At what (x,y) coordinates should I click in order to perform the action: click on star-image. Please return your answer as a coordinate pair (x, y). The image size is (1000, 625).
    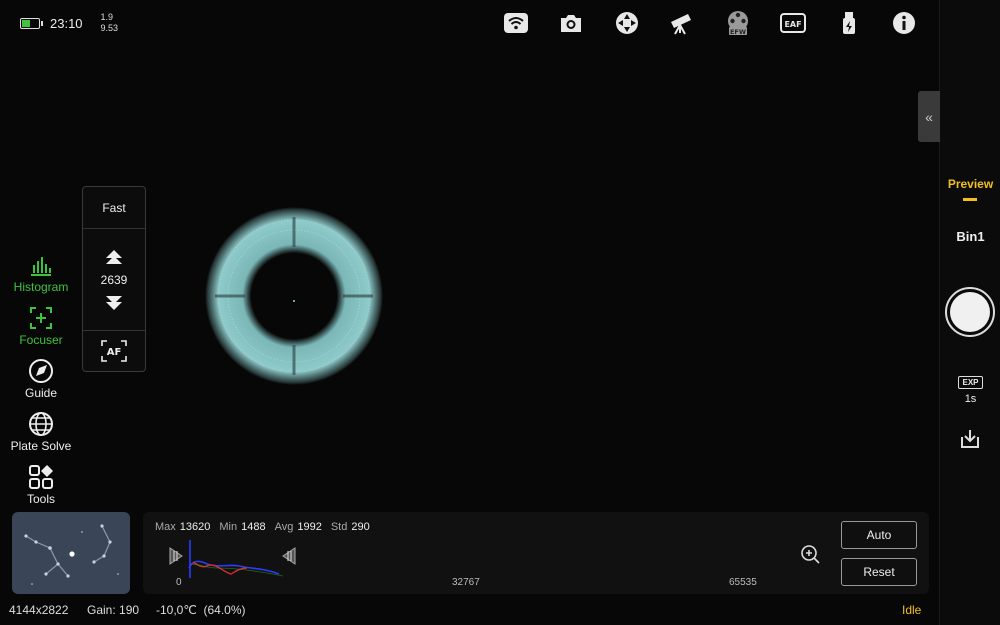
    Looking at the image, I should click on (294, 296).